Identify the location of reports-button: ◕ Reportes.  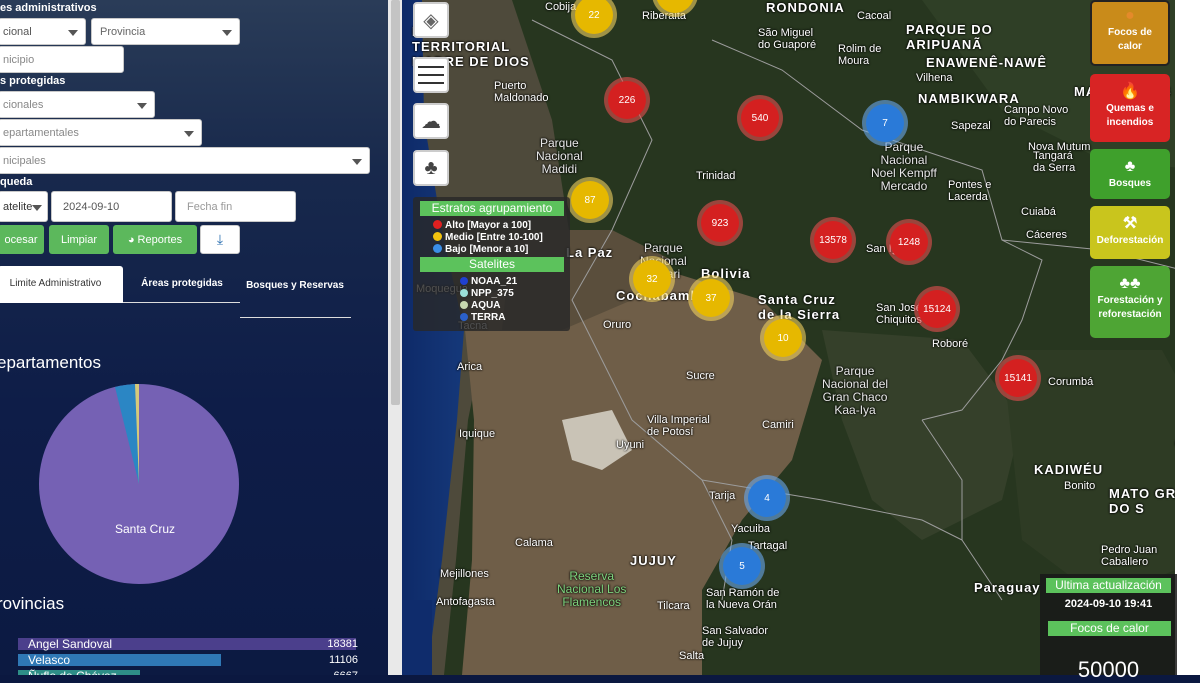
(155, 239).